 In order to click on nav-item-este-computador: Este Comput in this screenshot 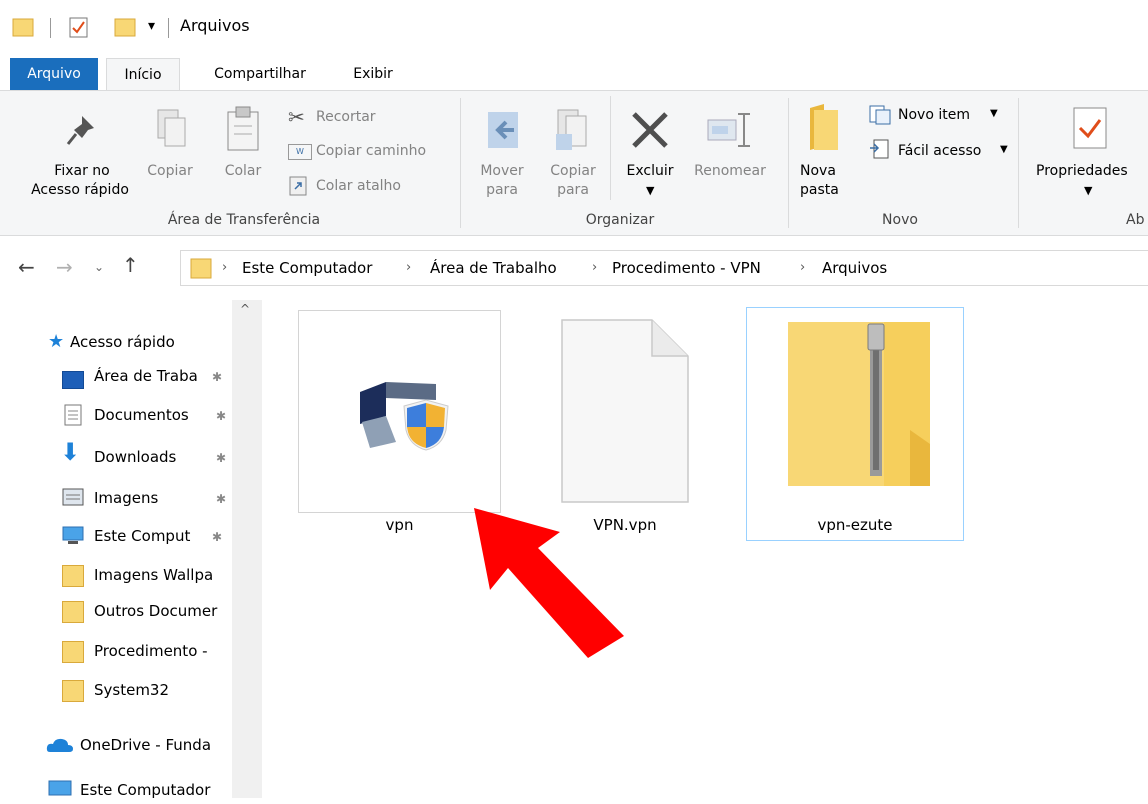, I will do `click(152, 536)`.